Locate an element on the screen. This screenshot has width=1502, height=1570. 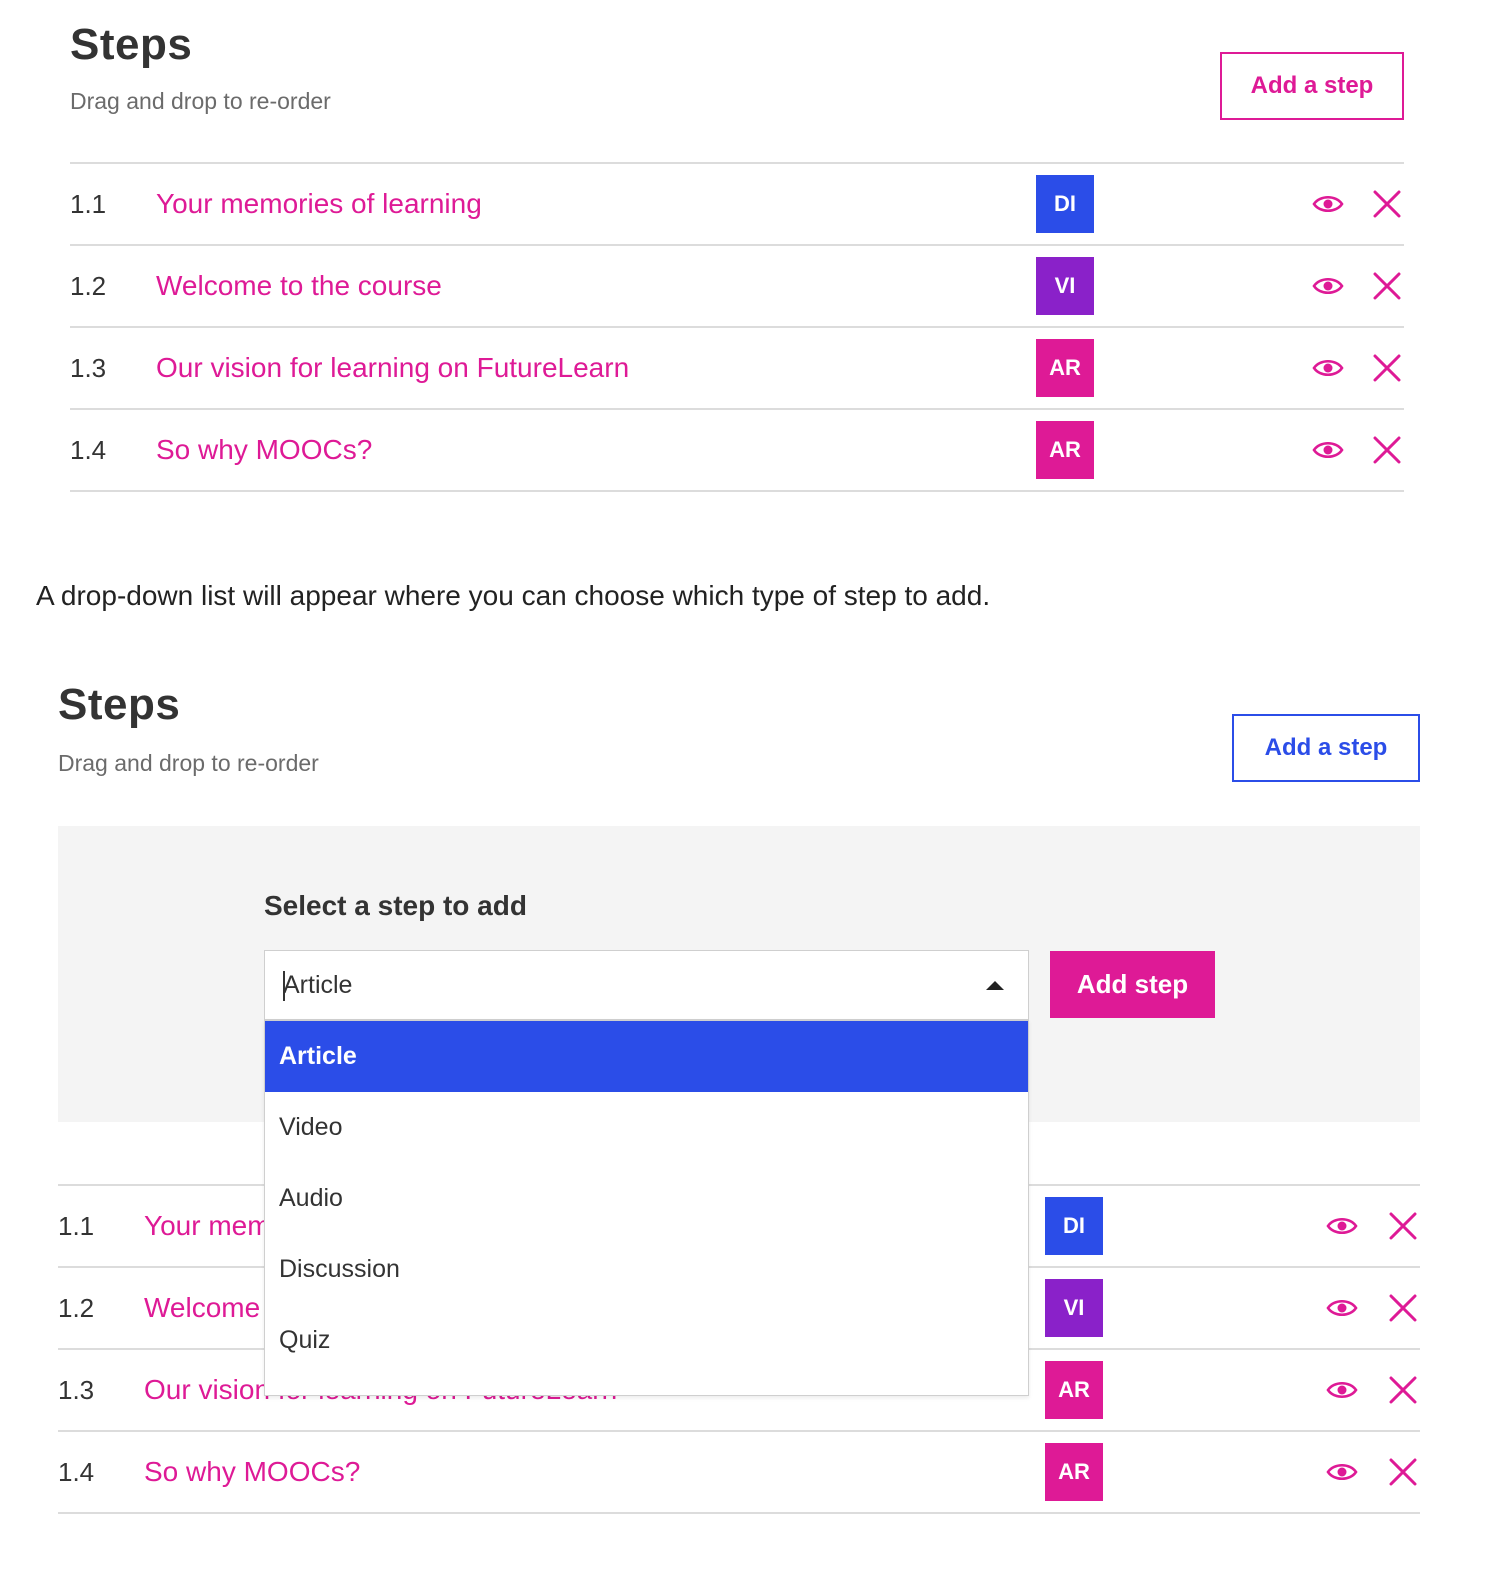
select-value: Article is located at coordinates (318, 986).